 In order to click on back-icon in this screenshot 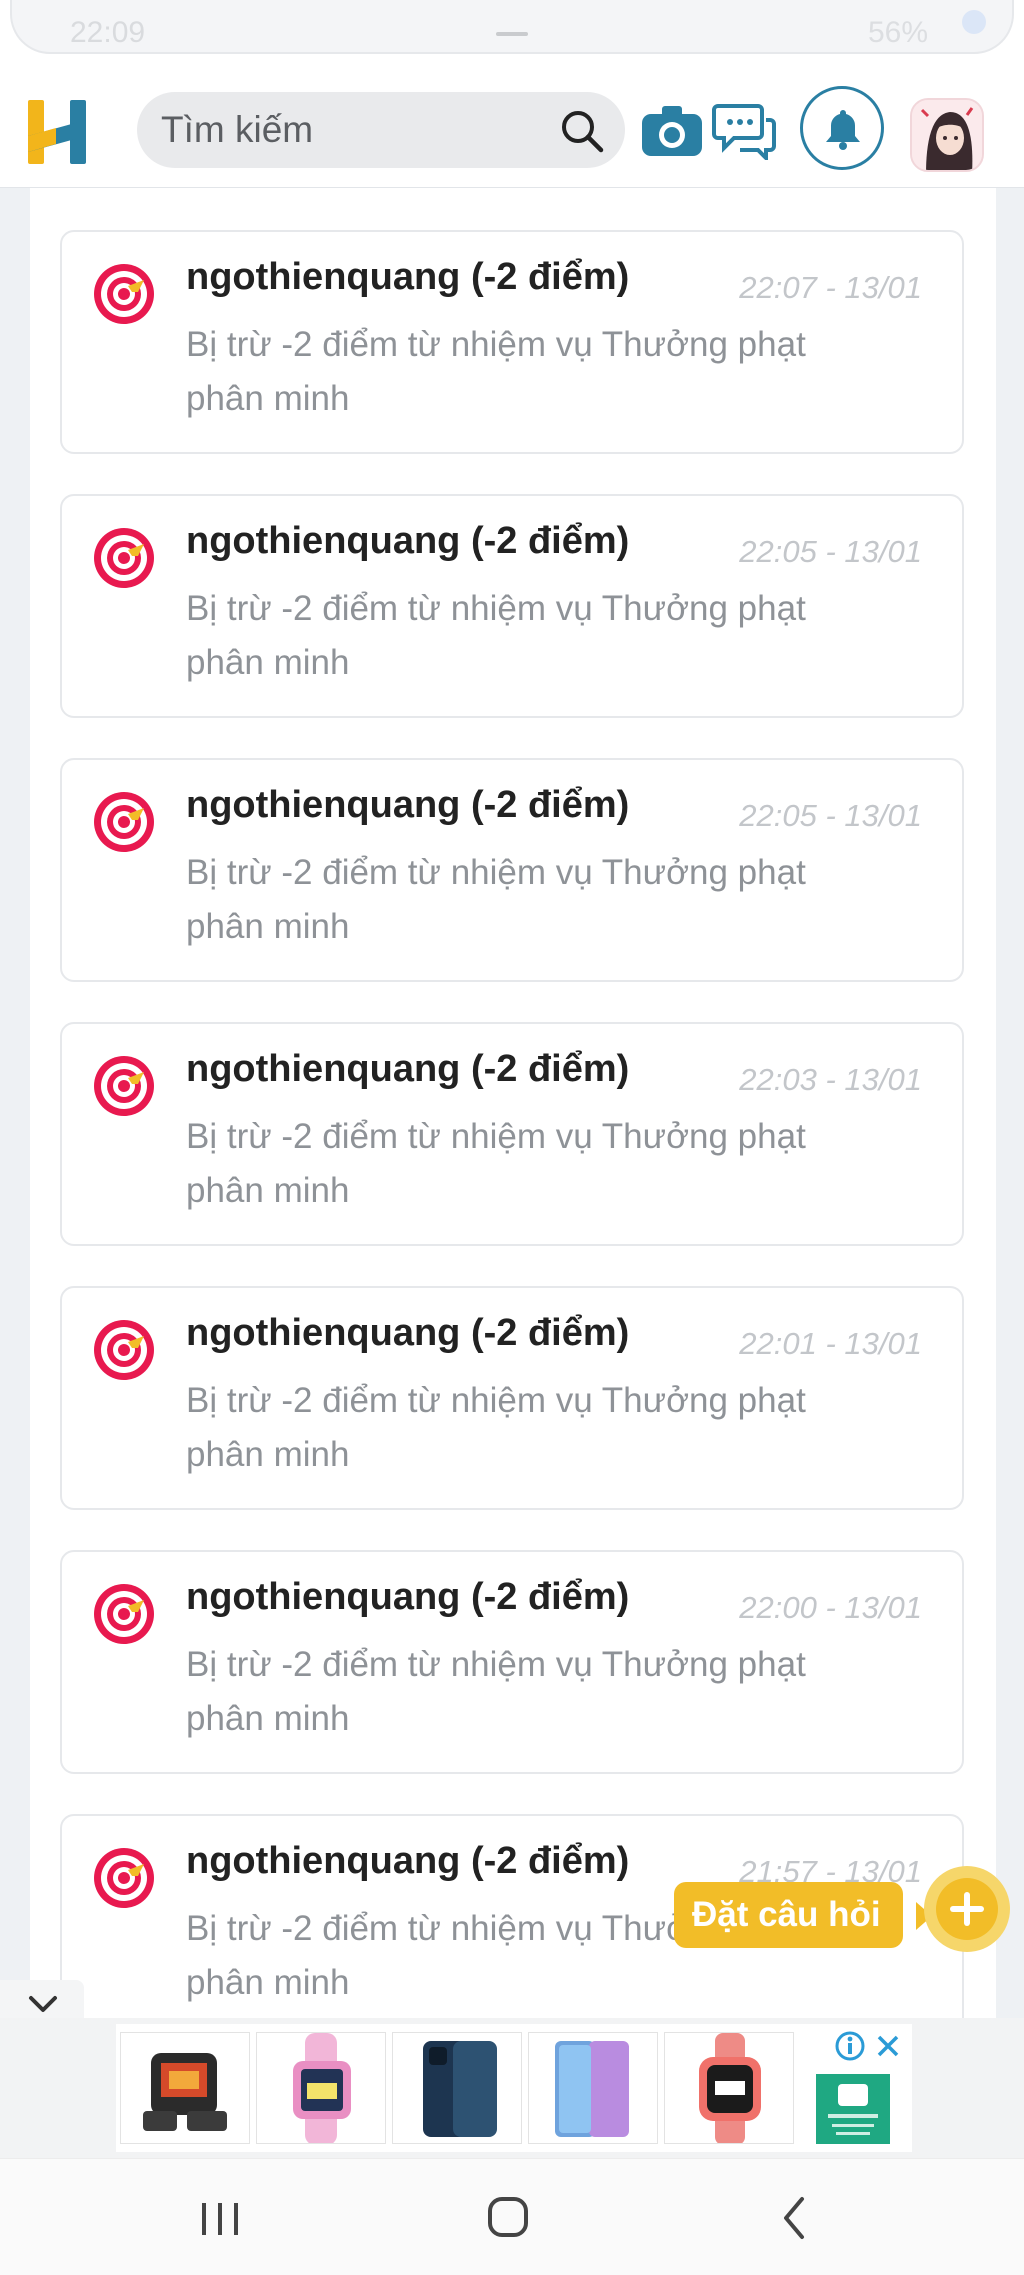, I will do `click(796, 2218)`.